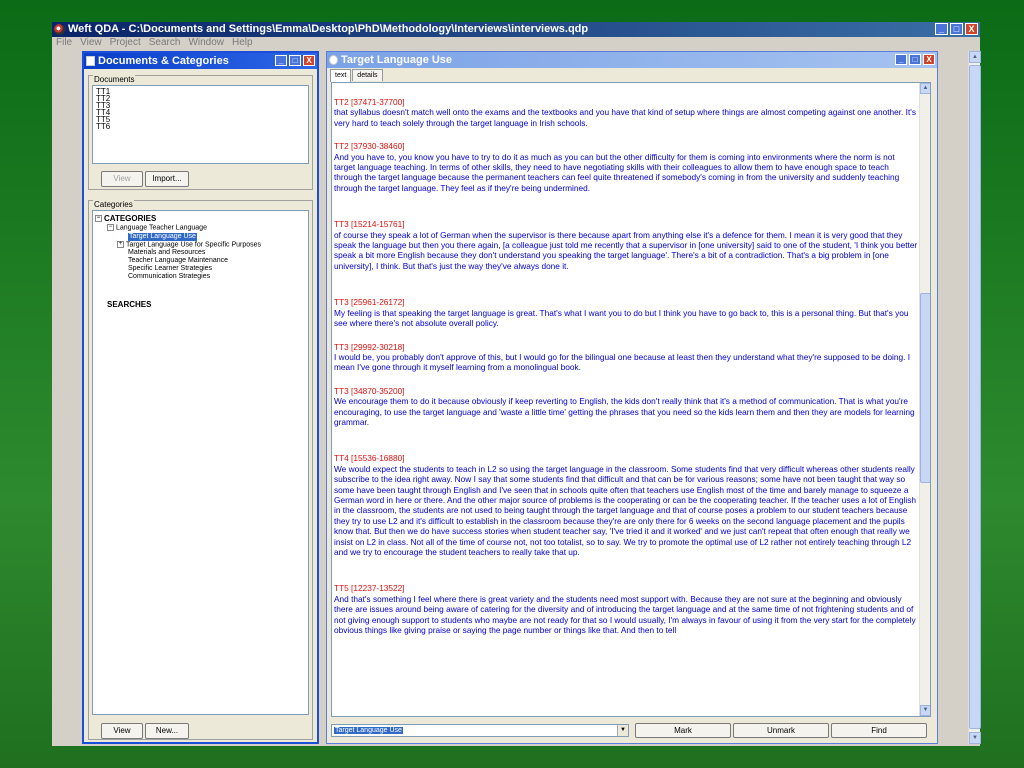 The height and width of the screenshot is (768, 1024). I want to click on document-item: TT5, so click(200, 120).